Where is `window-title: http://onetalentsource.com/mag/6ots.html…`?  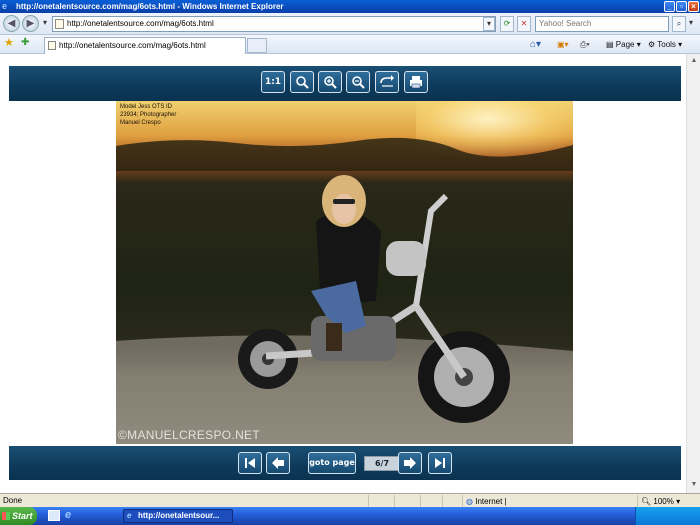
window-title: http://onetalentsource.com/mag/6ots.html… is located at coordinates (150, 6).